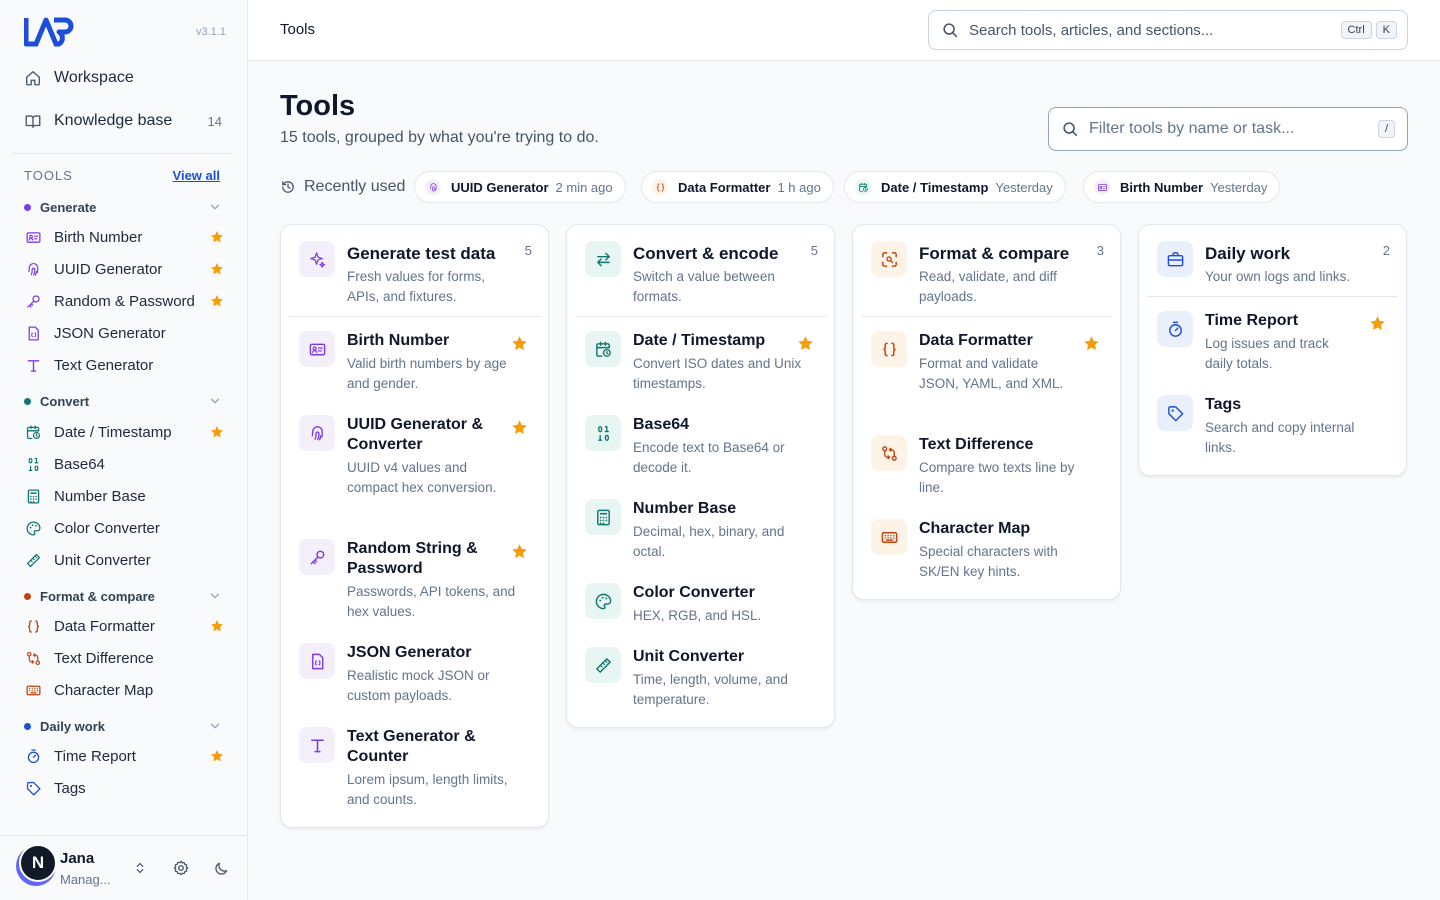  What do you see at coordinates (123, 401) in the screenshot?
I see `group-convert: Convert` at bounding box center [123, 401].